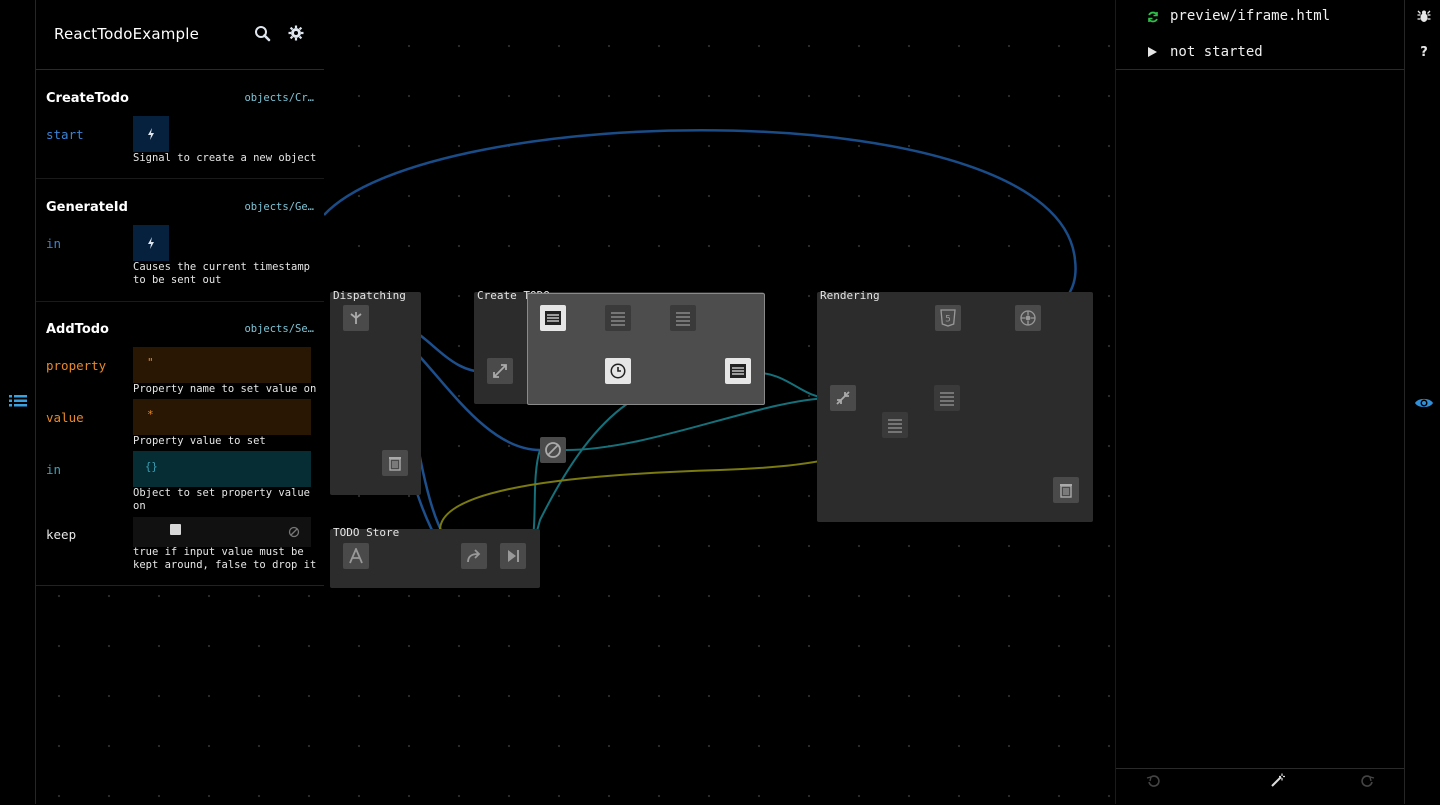  Describe the element at coordinates (65, 134) in the screenshot. I see `port-name: start` at that location.